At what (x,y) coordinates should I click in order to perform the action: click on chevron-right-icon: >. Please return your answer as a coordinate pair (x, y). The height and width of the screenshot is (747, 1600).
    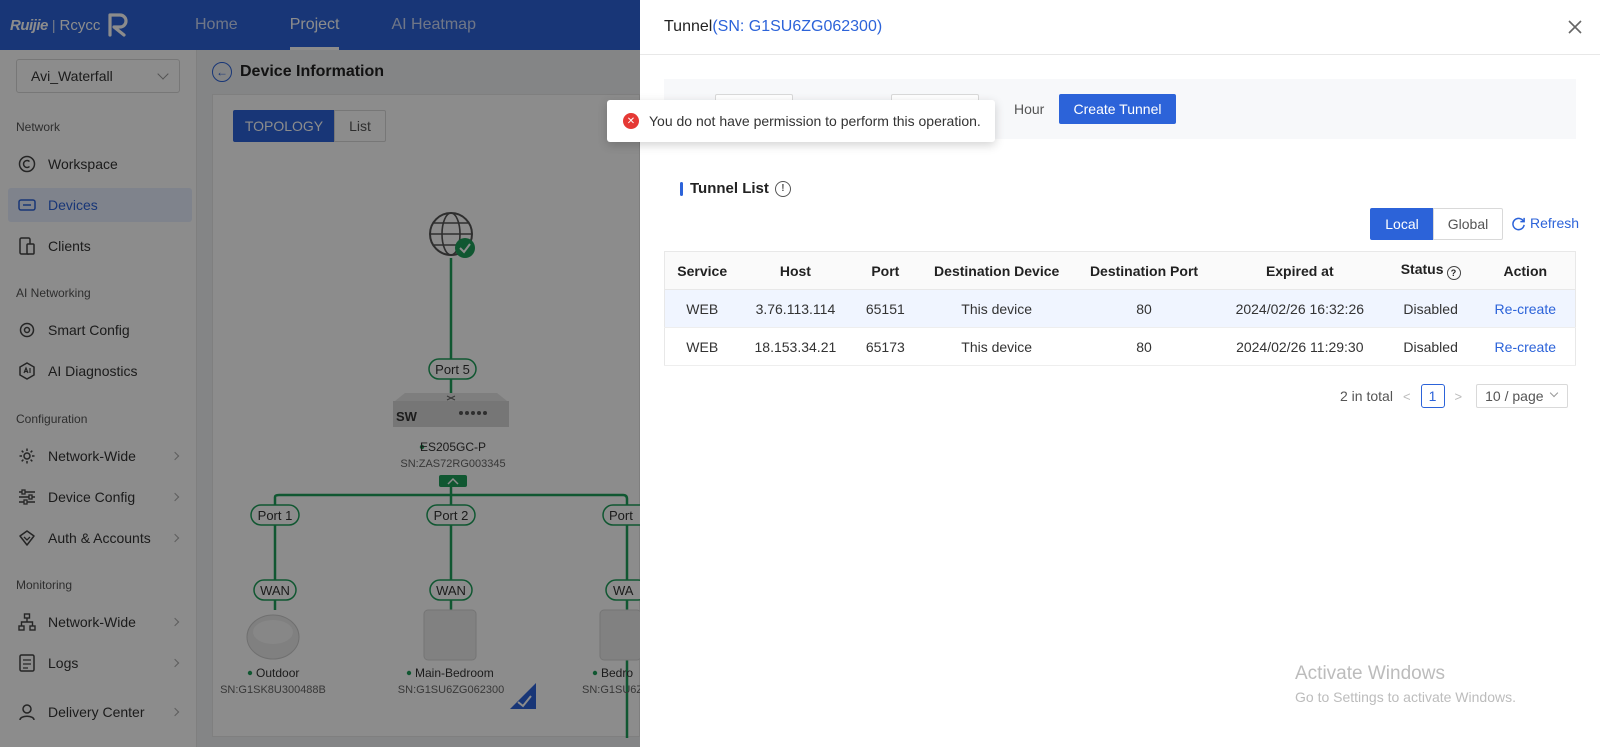
    Looking at the image, I should click on (1459, 396).